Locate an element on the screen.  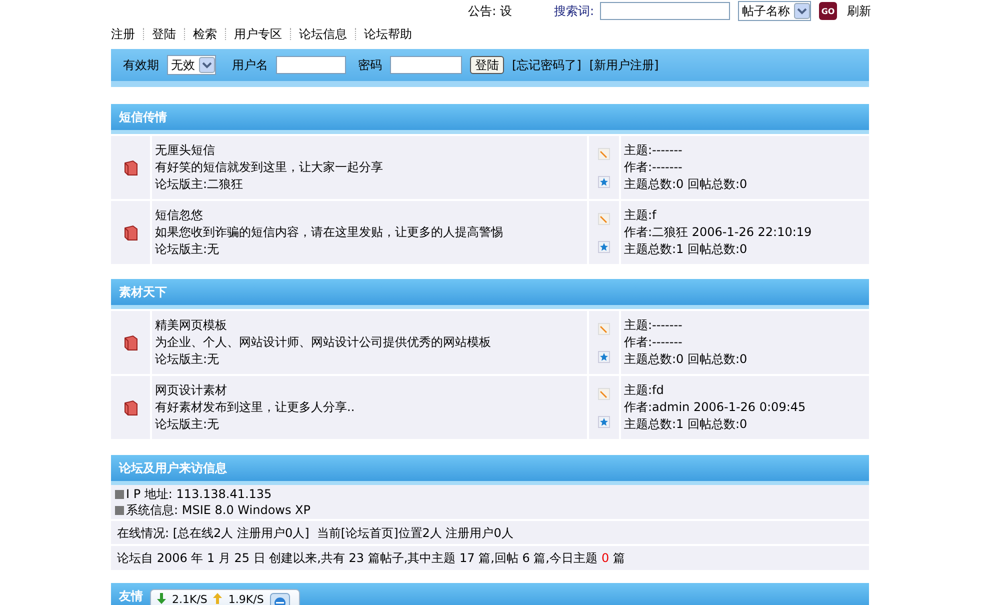
forum-description: 有好笑的短信就发到这里，让大家一起分享 is located at coordinates (269, 167).